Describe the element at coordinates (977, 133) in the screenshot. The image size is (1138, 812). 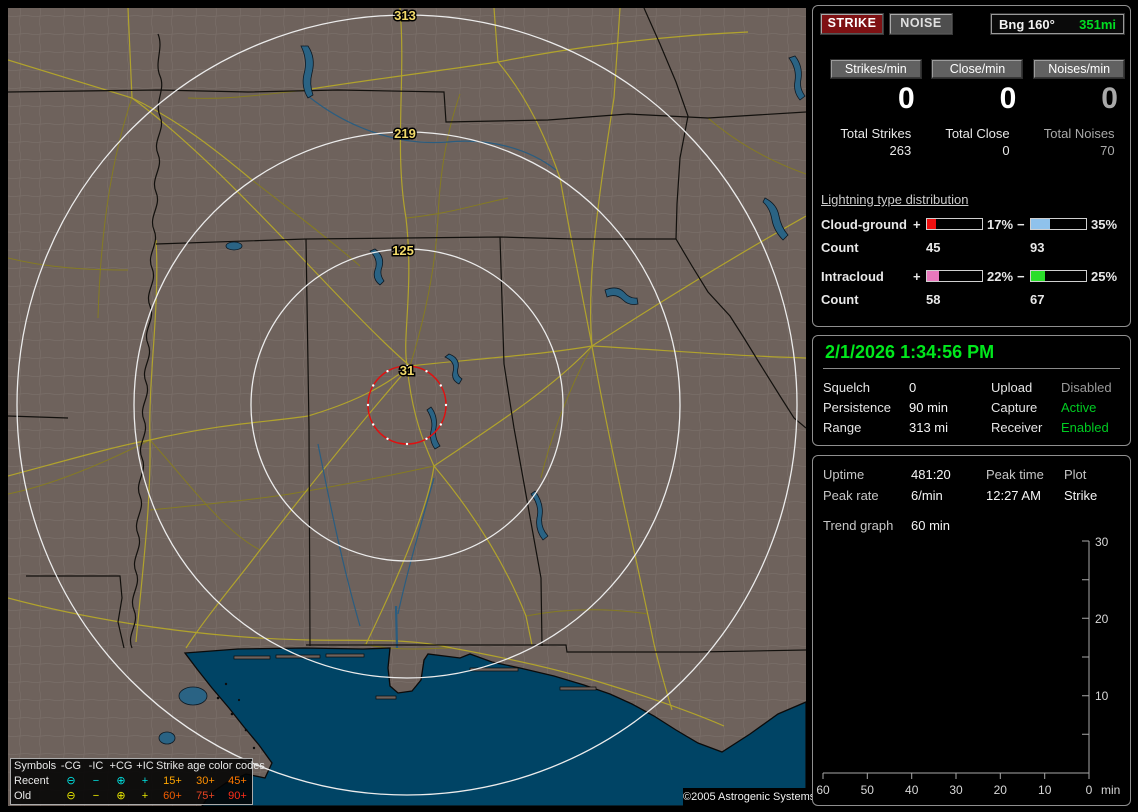
I see `total-close-label: Total Close` at that location.